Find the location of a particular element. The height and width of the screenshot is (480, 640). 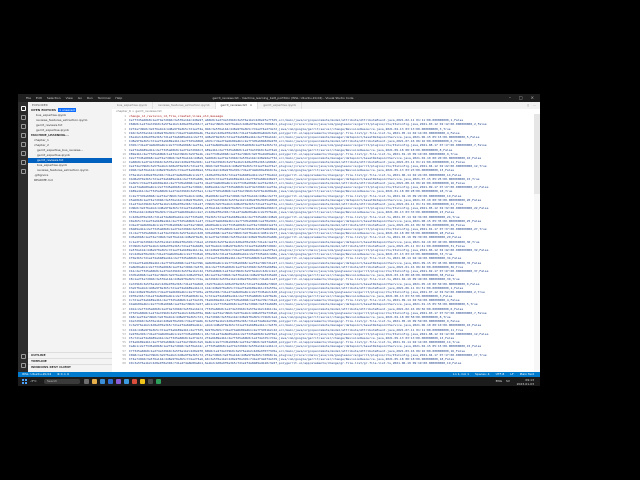

close-tab-icon: × is located at coordinates (251, 105).